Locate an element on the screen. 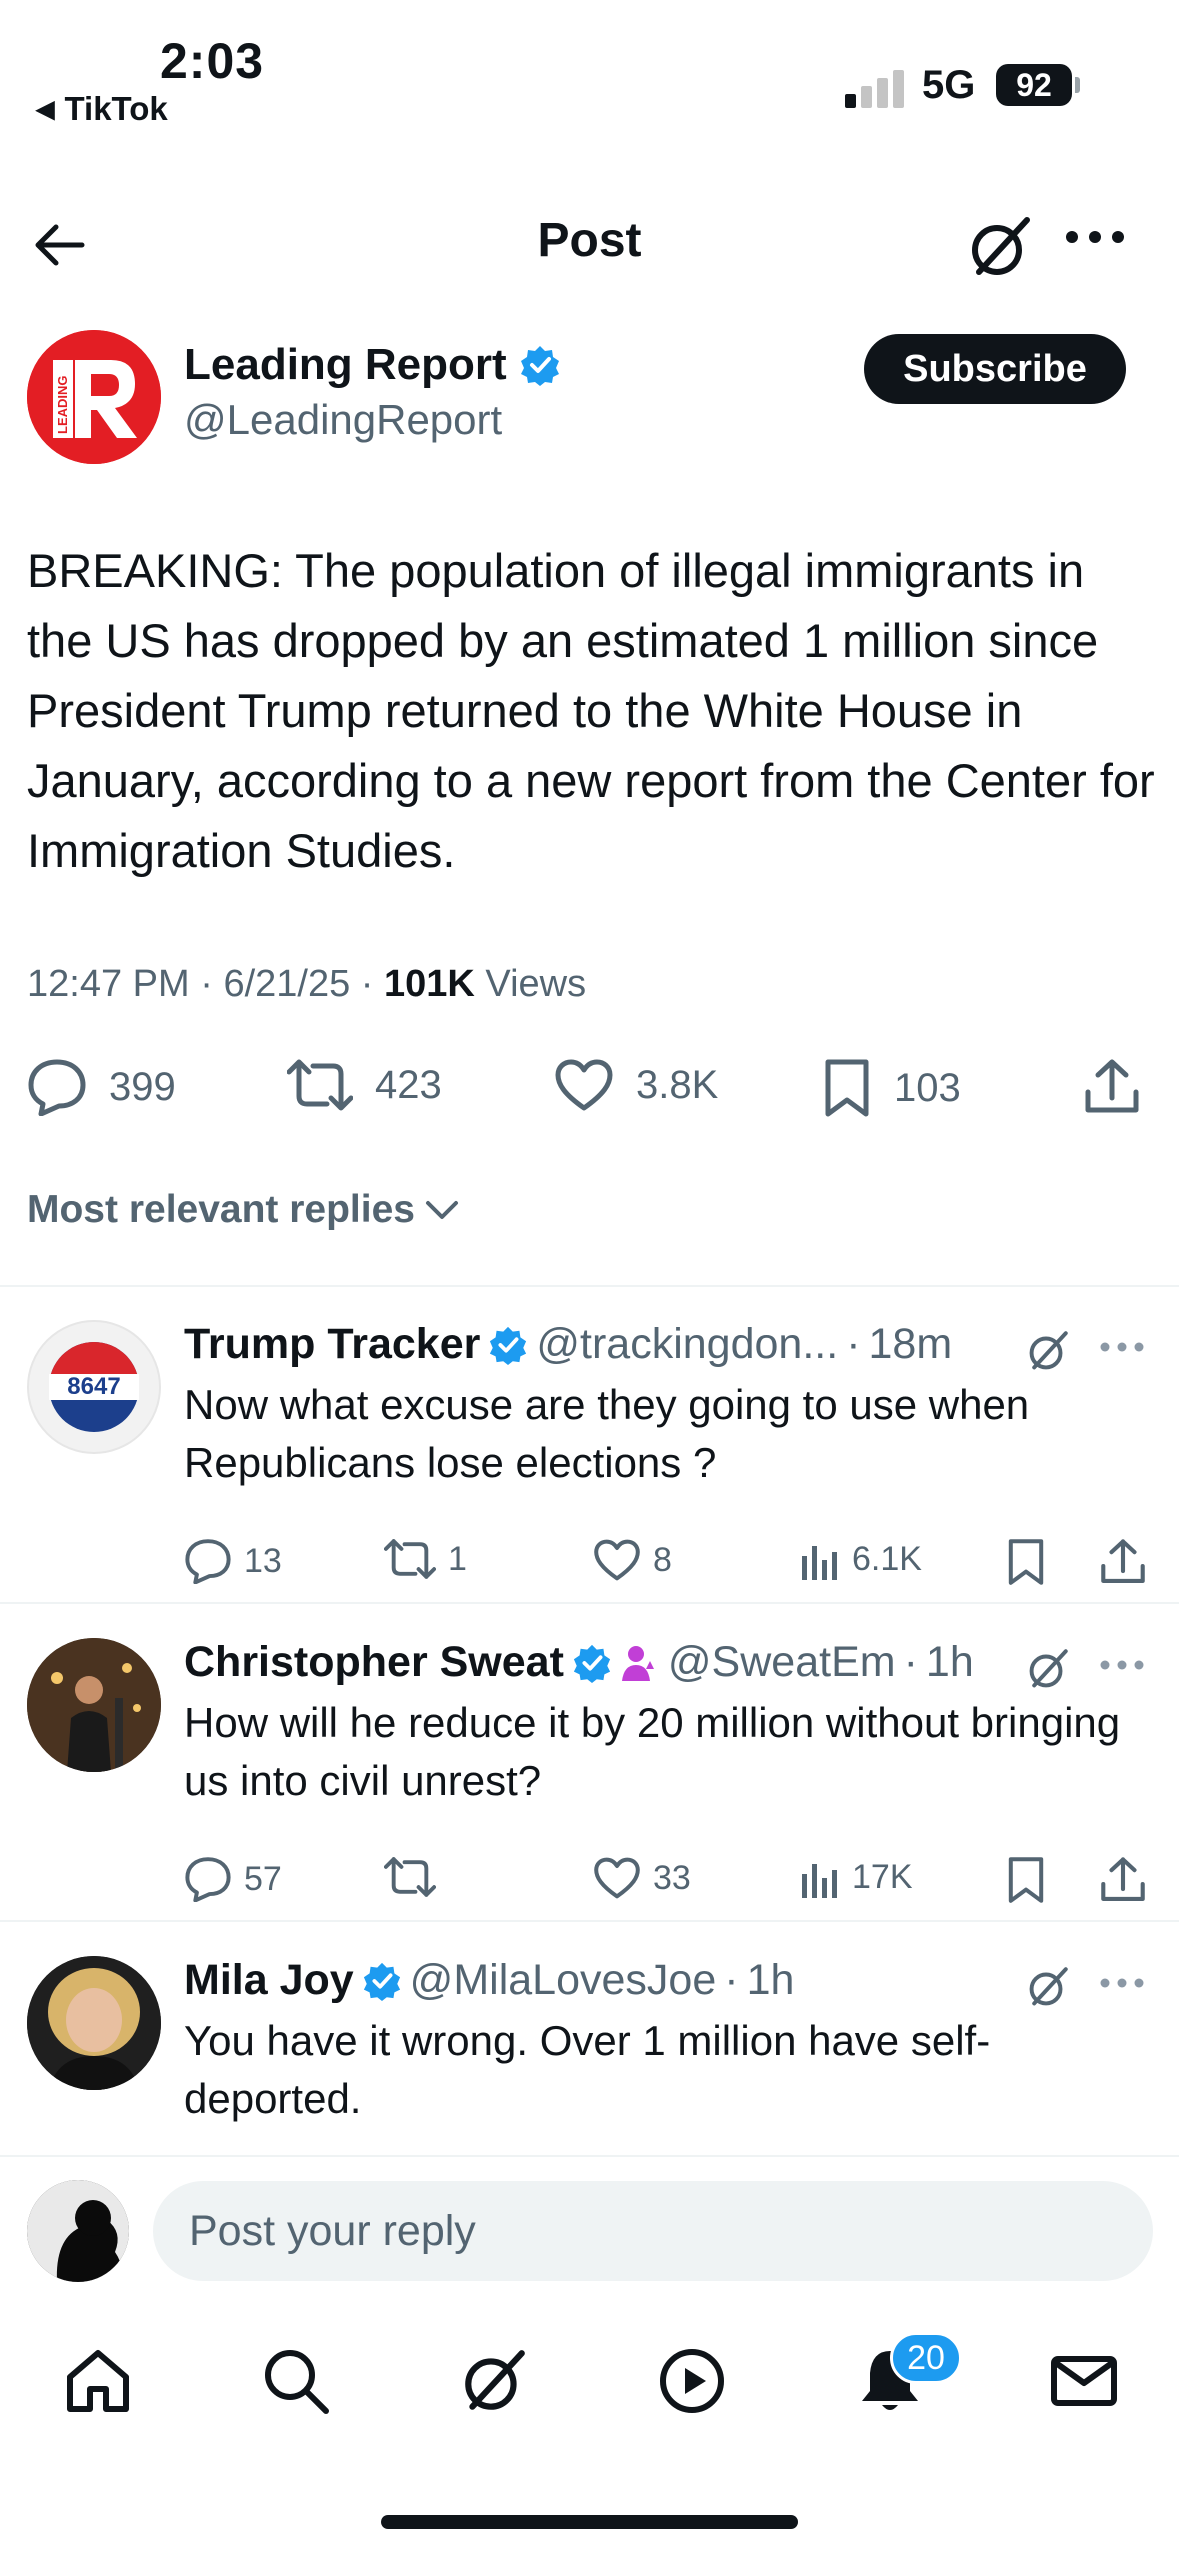 This screenshot has width=1179, height=2556. repost-action: 423 is located at coordinates (364, 1085).